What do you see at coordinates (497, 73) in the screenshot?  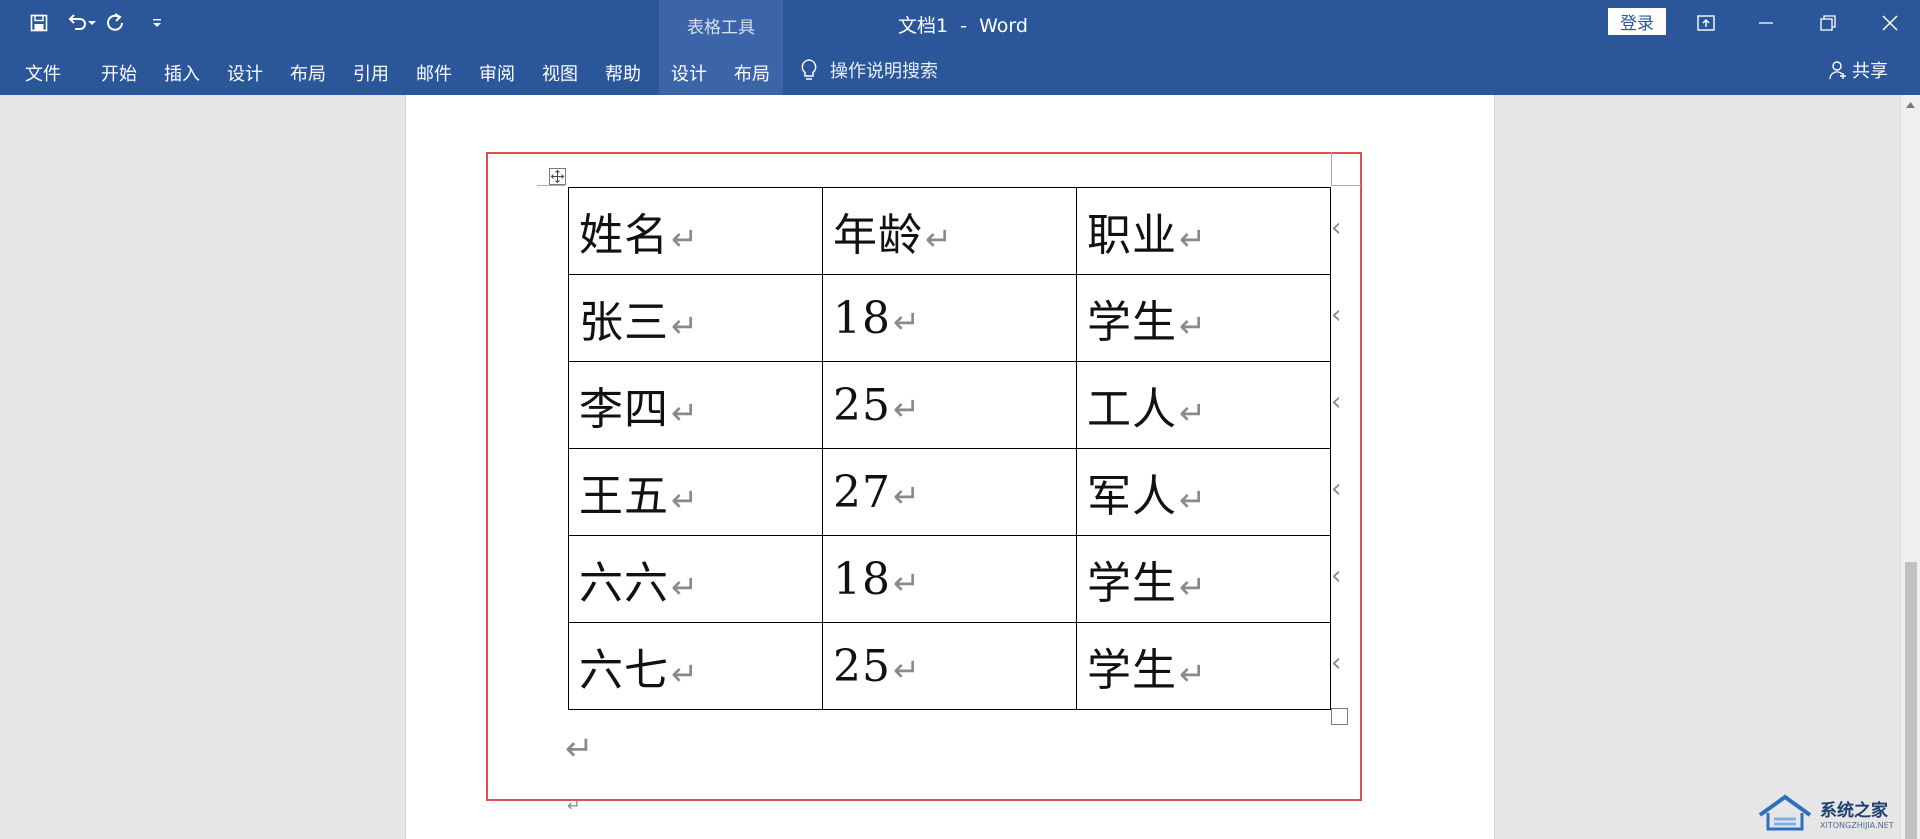 I see `tab-review: 审阅` at bounding box center [497, 73].